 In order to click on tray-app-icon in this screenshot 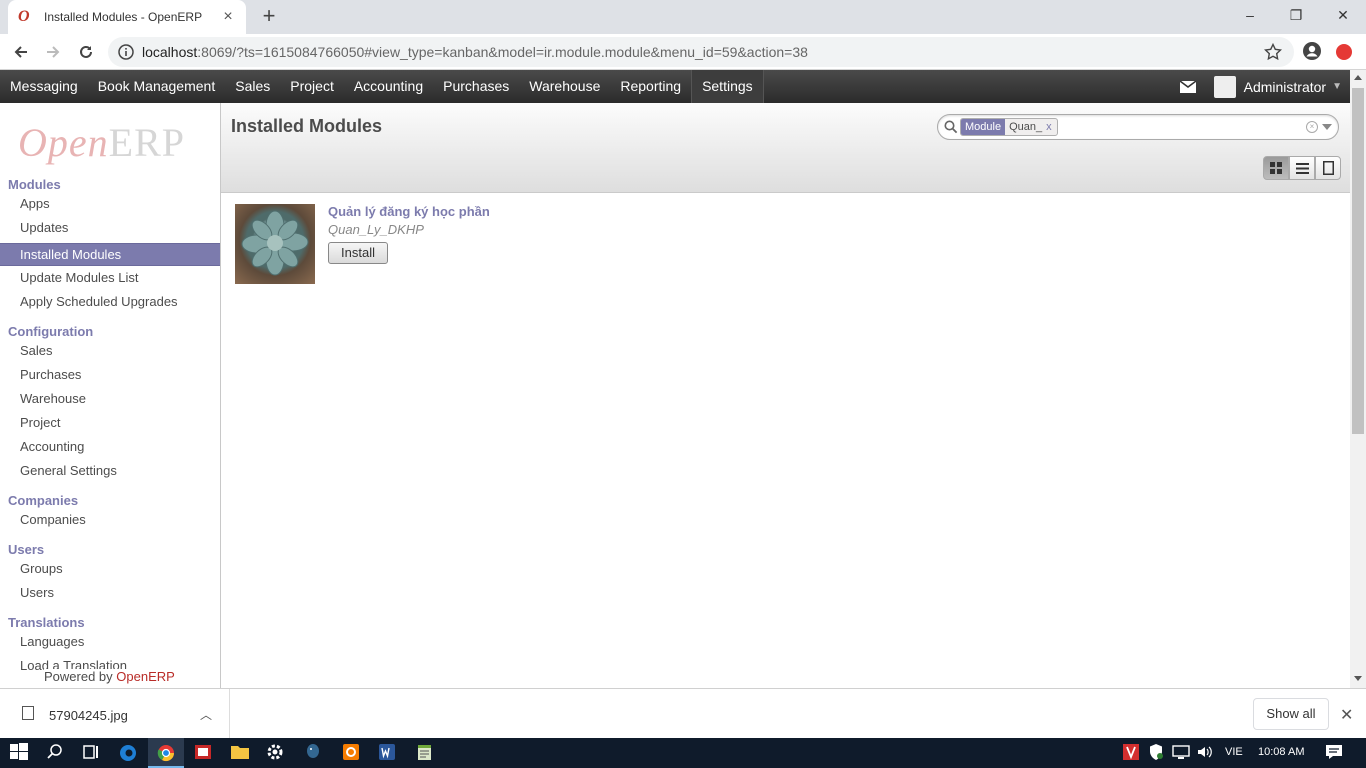, I will do `click(1132, 753)`.